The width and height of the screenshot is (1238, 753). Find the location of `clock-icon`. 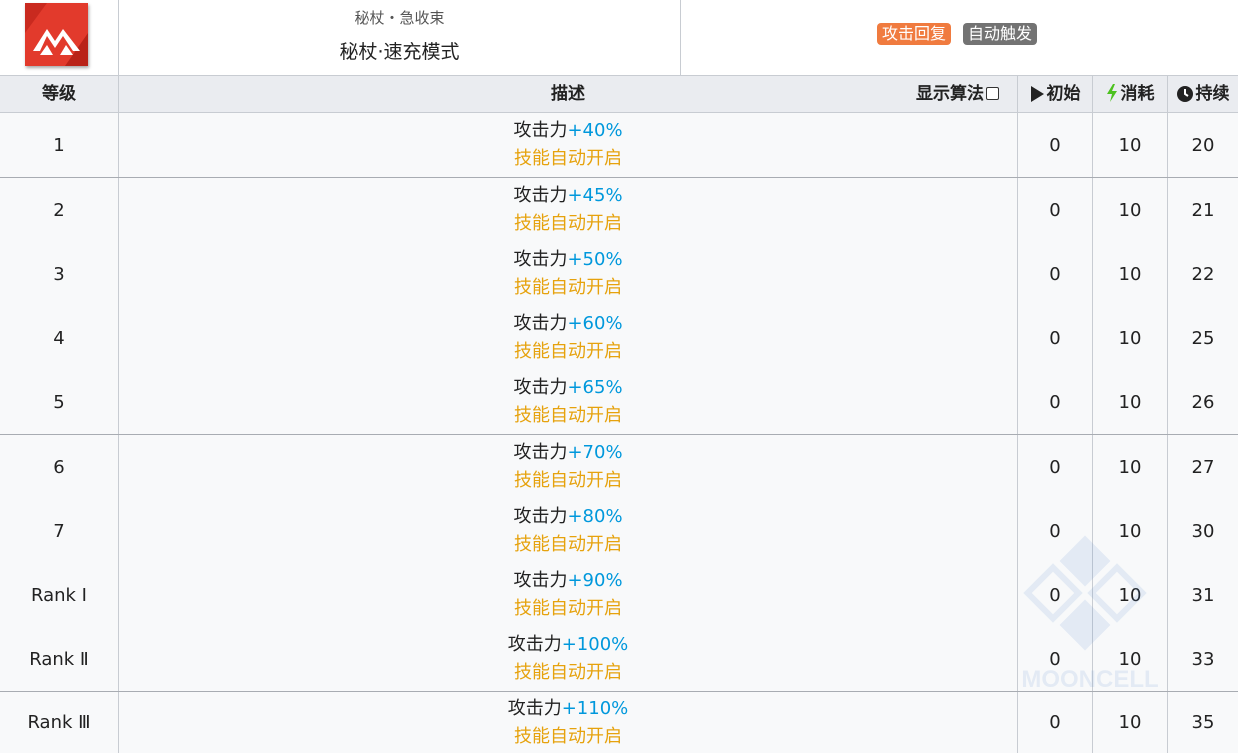

clock-icon is located at coordinates (1184, 94).